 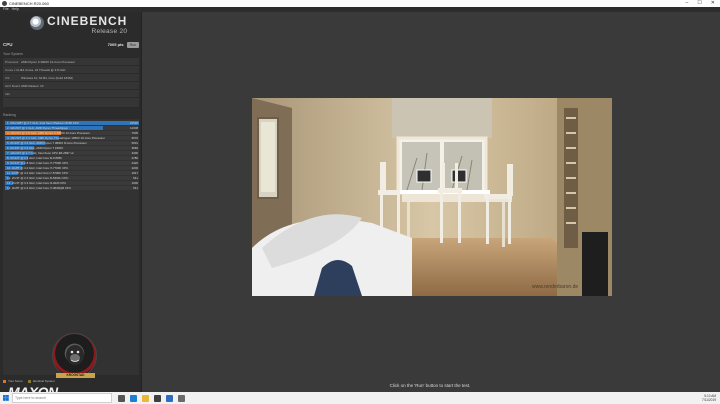 I want to click on logo-name: CINEBENCH, so click(x=87, y=21).